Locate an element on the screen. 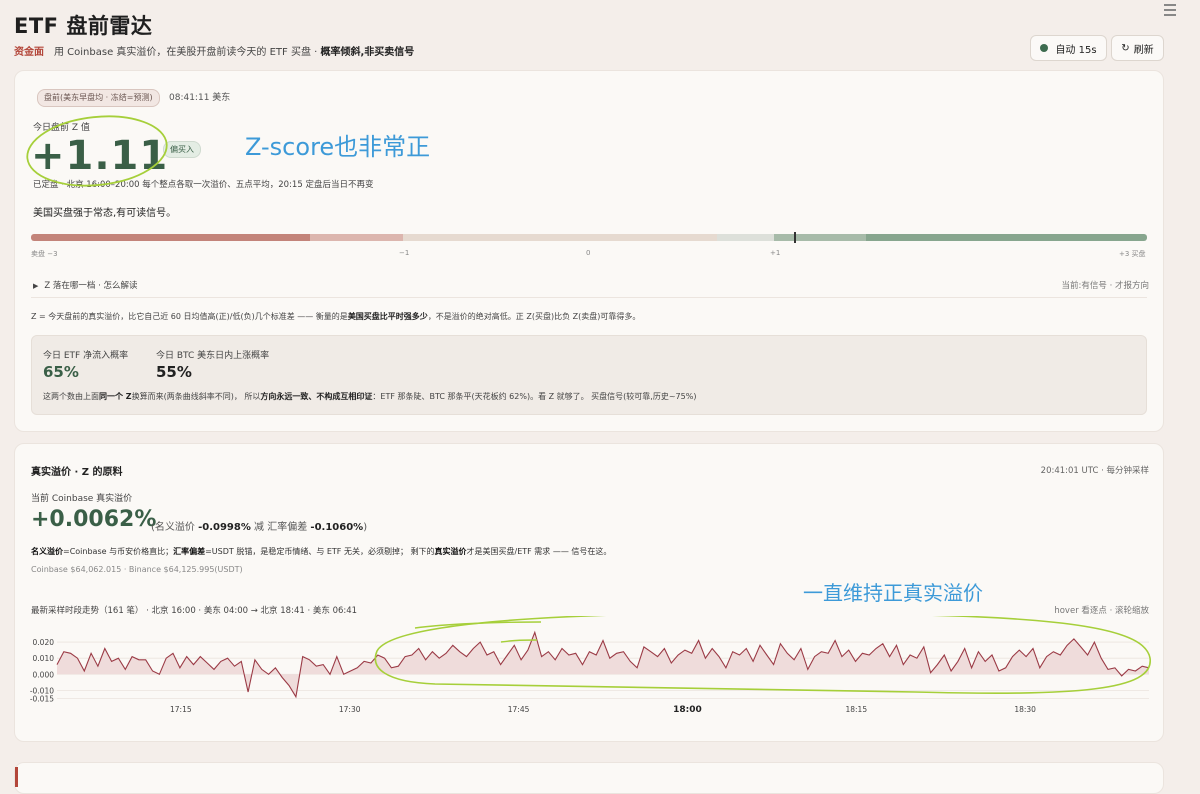  breakdown-text: ) is located at coordinates (365, 527).